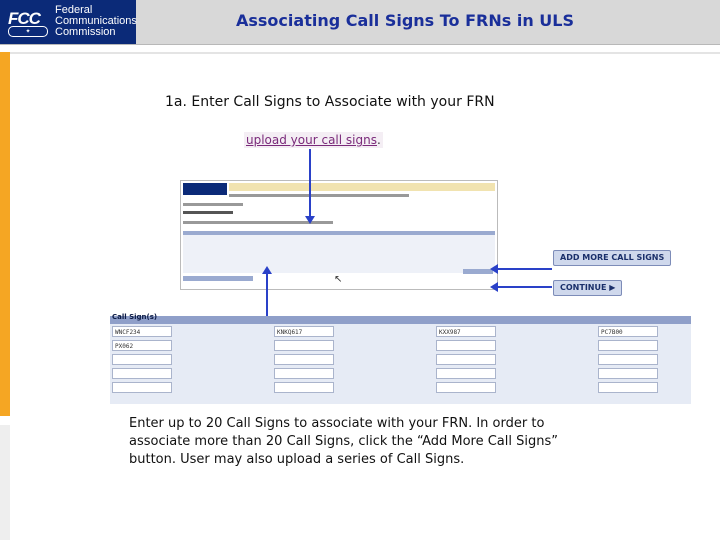 The image size is (720, 540). Describe the element at coordinates (142, 331) in the screenshot. I see `call-sign-input: WNCF234` at that location.